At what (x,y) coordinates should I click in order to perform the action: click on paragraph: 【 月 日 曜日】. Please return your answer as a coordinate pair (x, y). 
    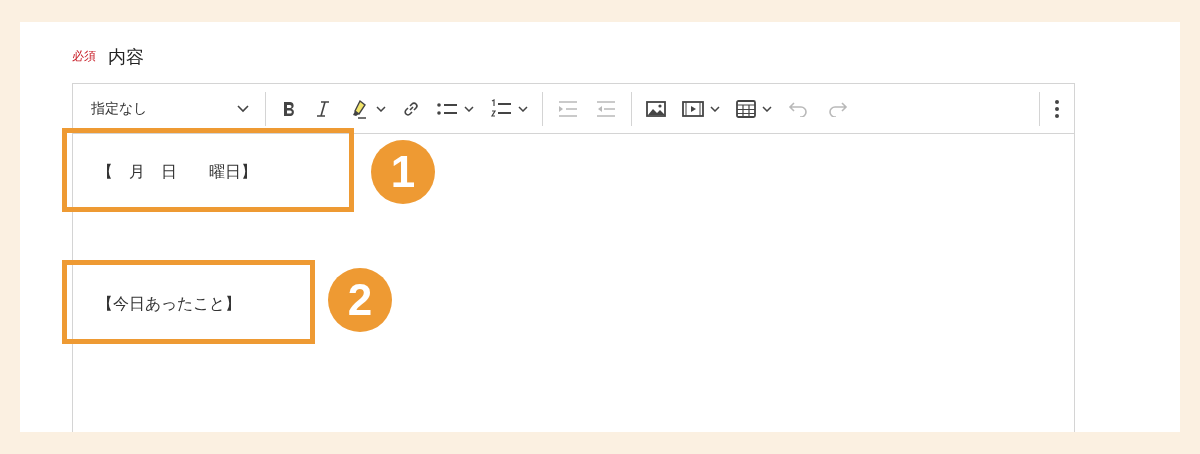
    Looking at the image, I should click on (177, 172).